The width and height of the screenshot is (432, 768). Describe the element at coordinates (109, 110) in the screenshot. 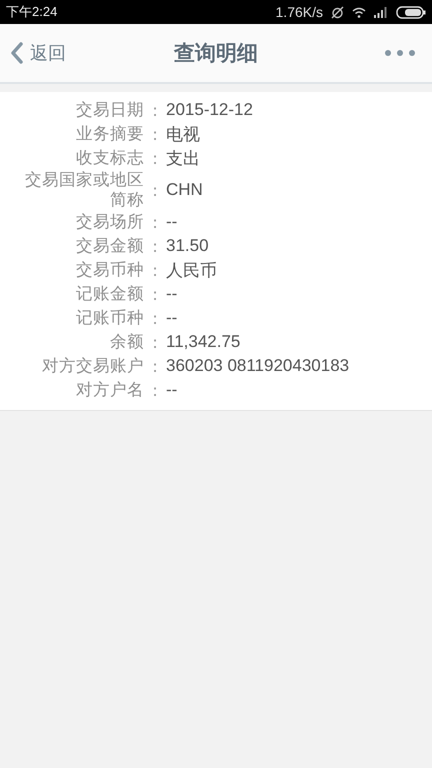

I see `field-label: 交易日期` at that location.